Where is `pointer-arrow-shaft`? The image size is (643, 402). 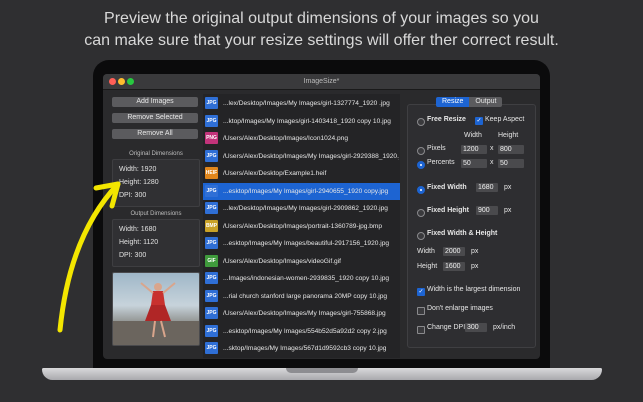
pointer-arrow-shaft is located at coordinates (89, 257).